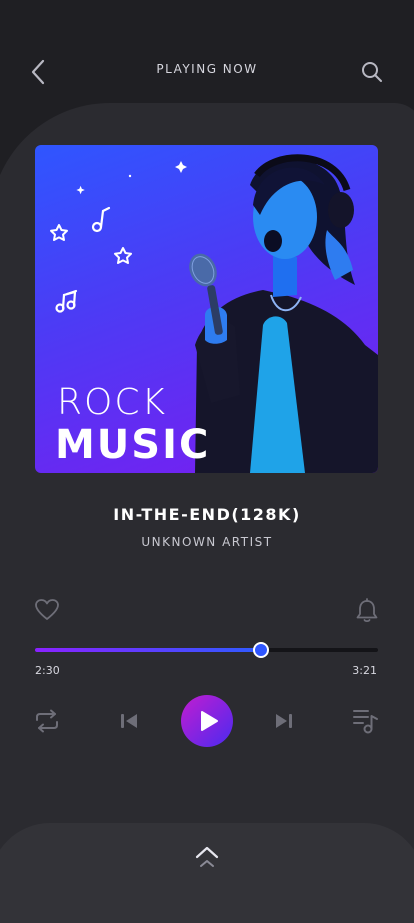  What do you see at coordinates (372, 72) in the screenshot?
I see `search-icon` at bounding box center [372, 72].